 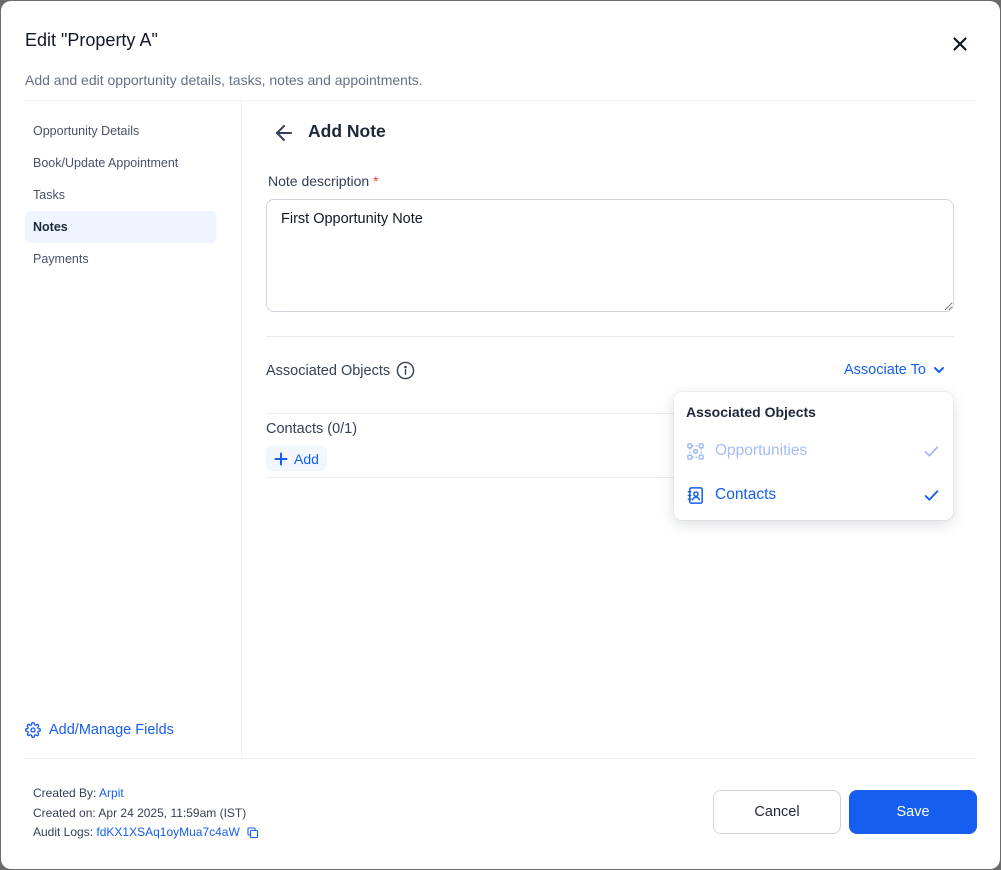 What do you see at coordinates (347, 131) in the screenshot?
I see `page-title: Add Note` at bounding box center [347, 131].